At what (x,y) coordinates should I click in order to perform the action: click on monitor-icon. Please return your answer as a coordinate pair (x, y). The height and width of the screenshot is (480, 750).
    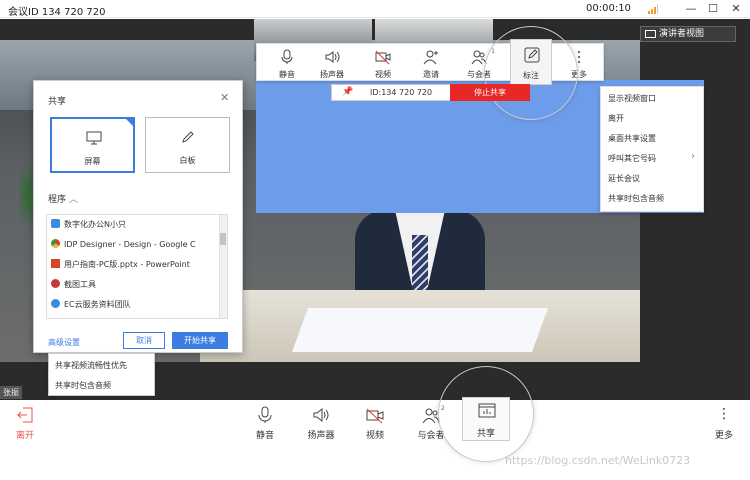
    Looking at the image, I should click on (94, 138).